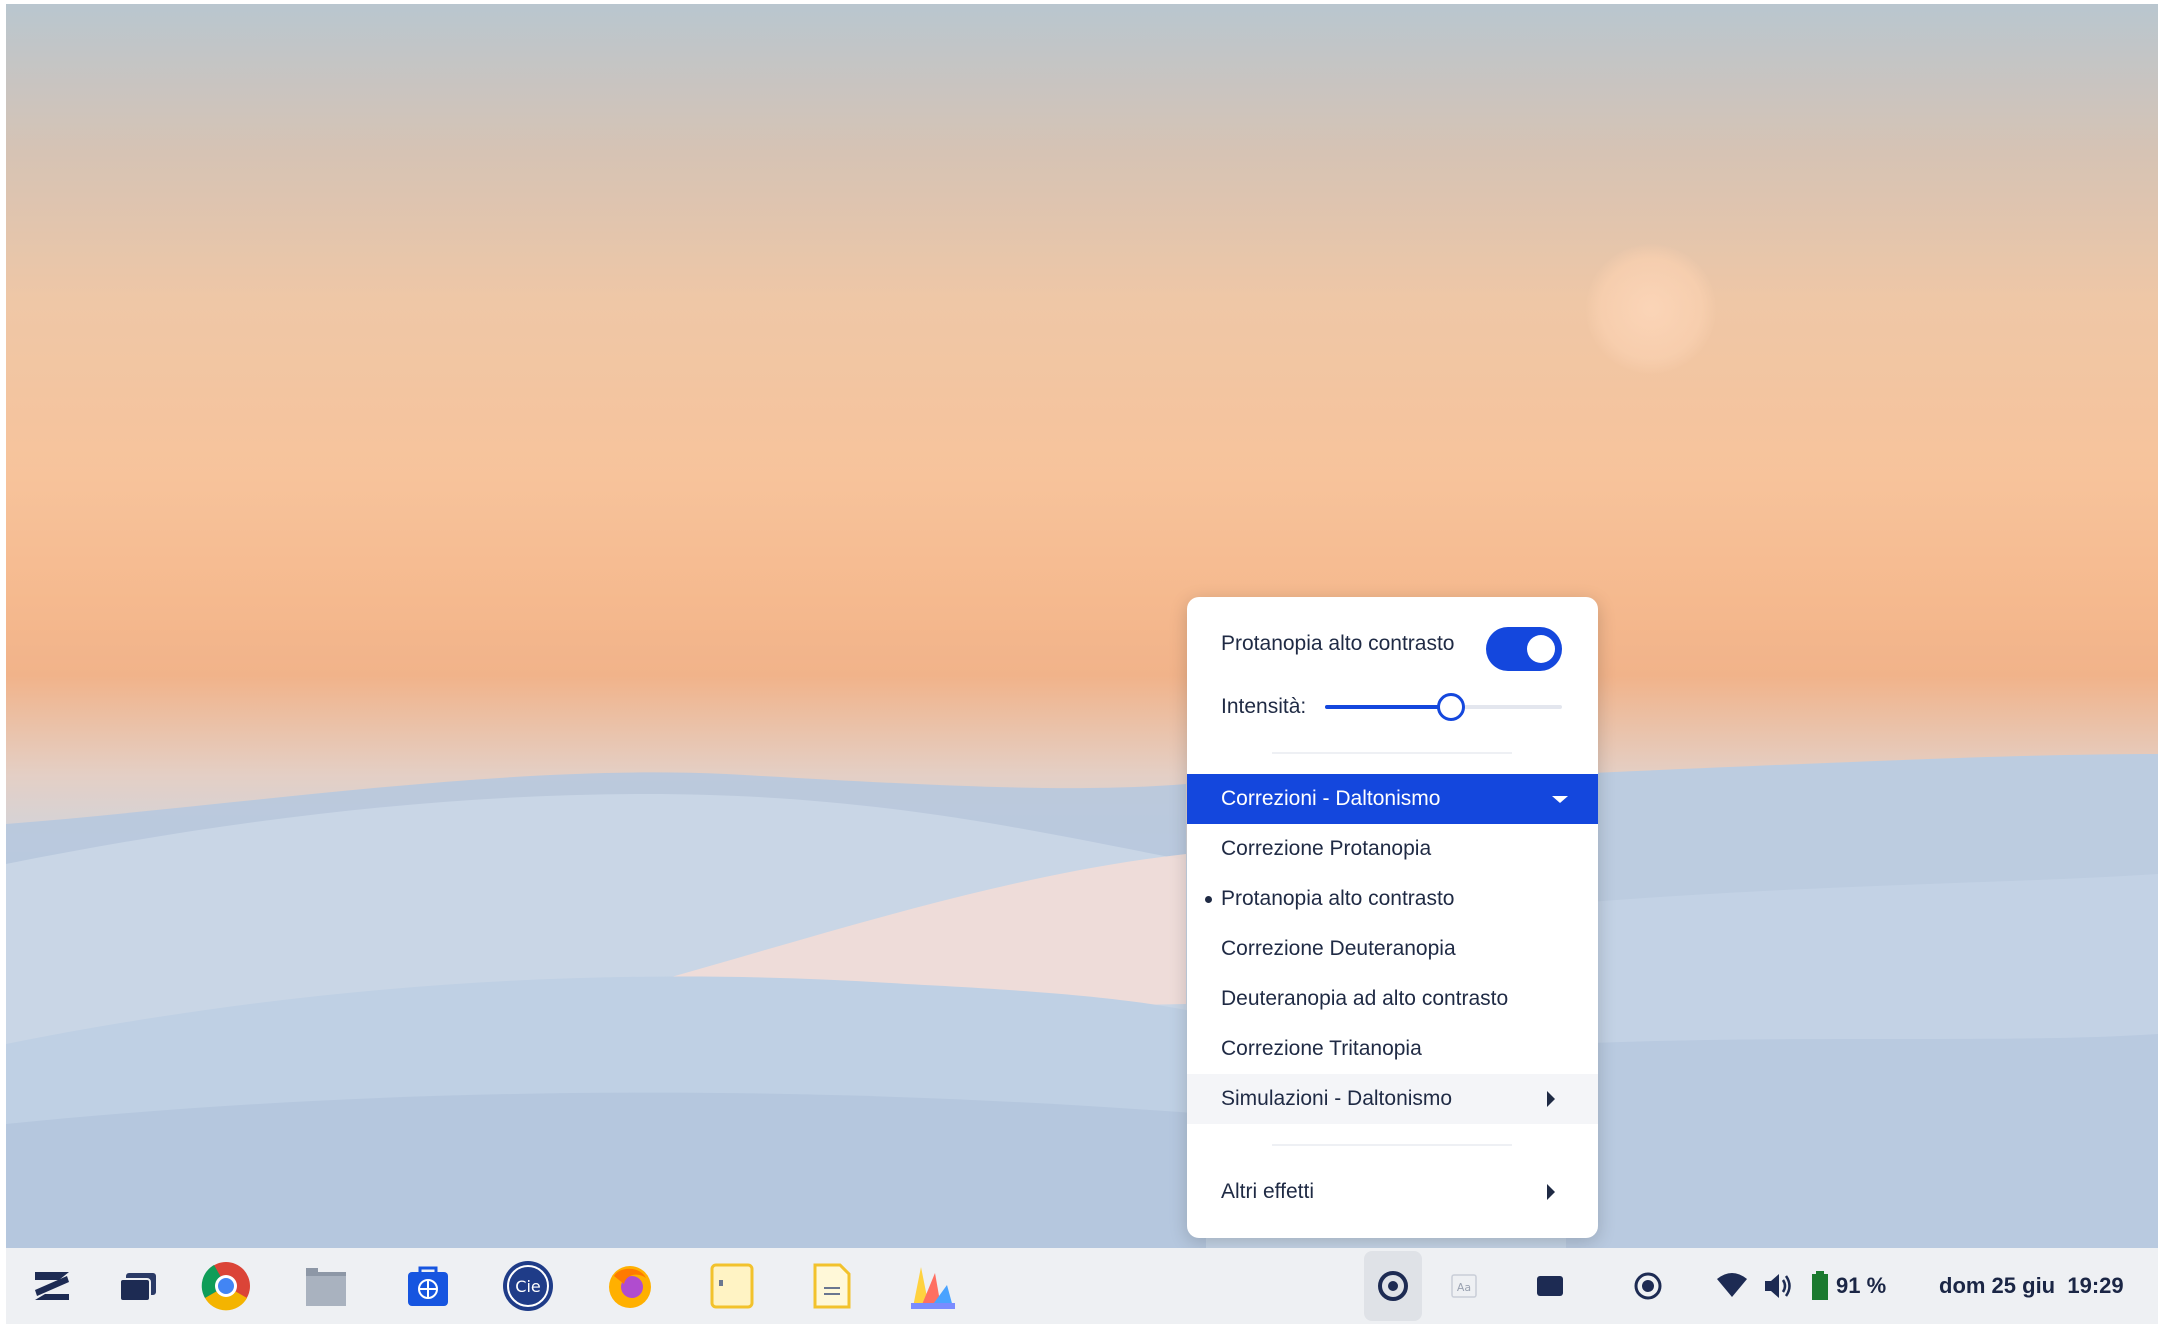 The image size is (2165, 1324). Describe the element at coordinates (1388, 707) in the screenshot. I see `intensity-slider-fill` at that location.